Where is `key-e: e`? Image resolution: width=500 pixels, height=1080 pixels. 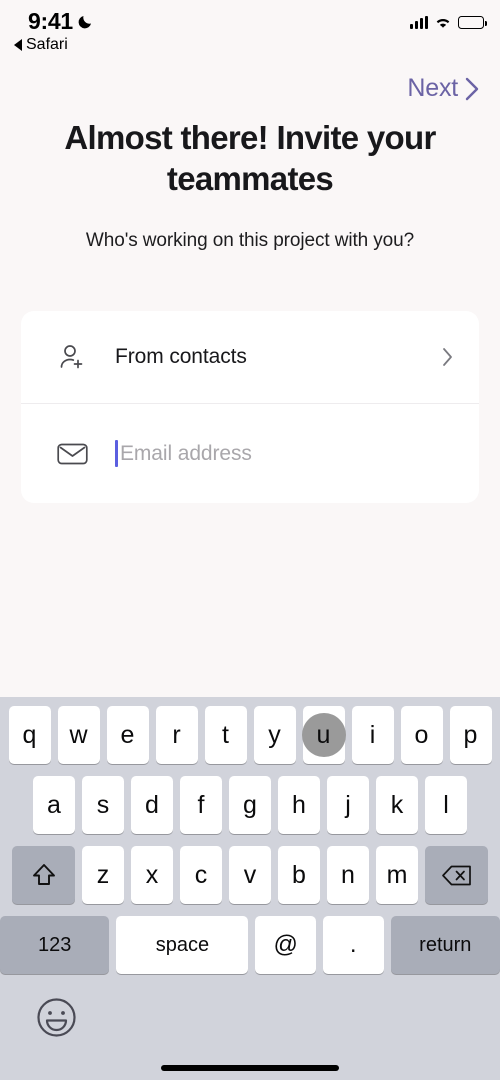
key-e: e is located at coordinates (127, 735).